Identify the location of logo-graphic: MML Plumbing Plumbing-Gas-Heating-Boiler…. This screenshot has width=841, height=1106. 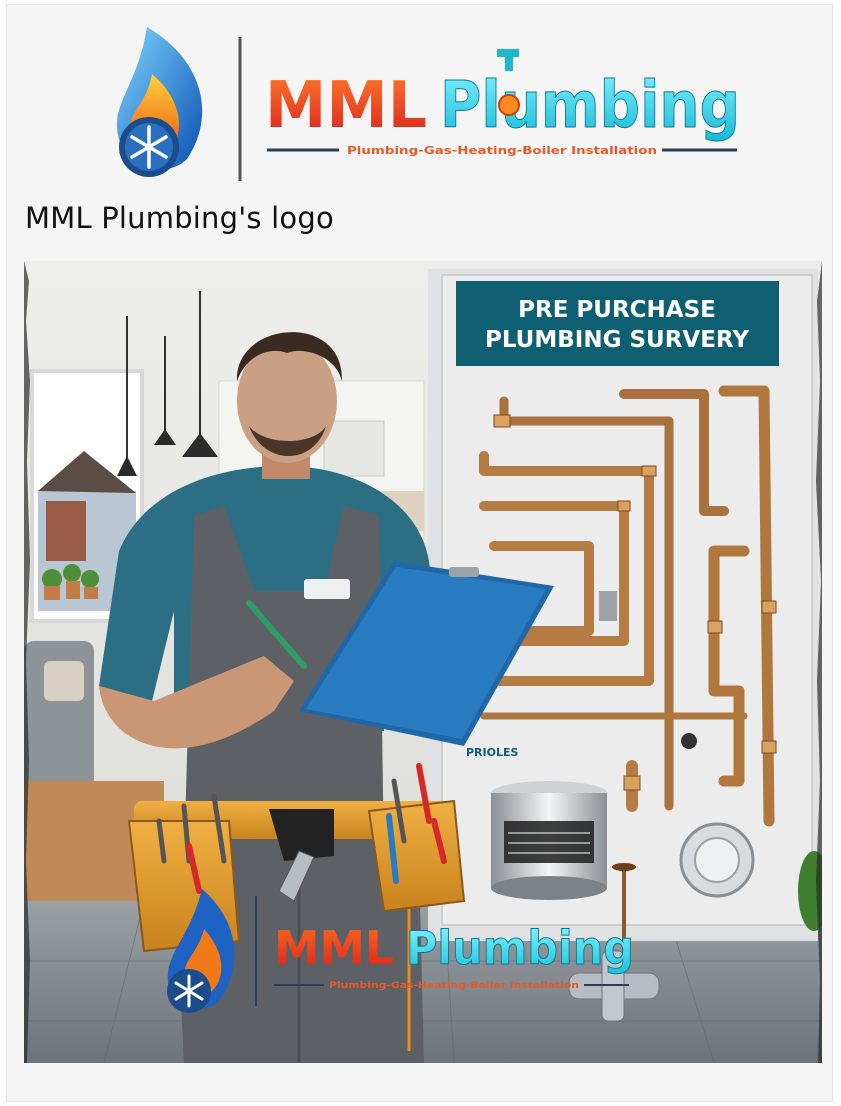
(428, 104).